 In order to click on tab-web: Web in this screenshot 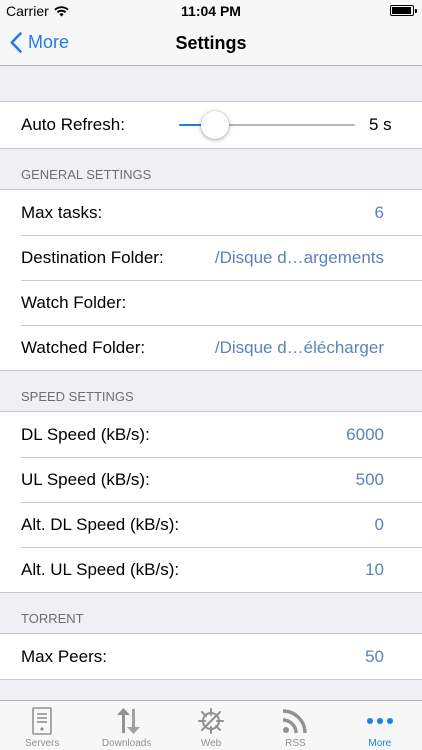, I will do `click(211, 725)`.